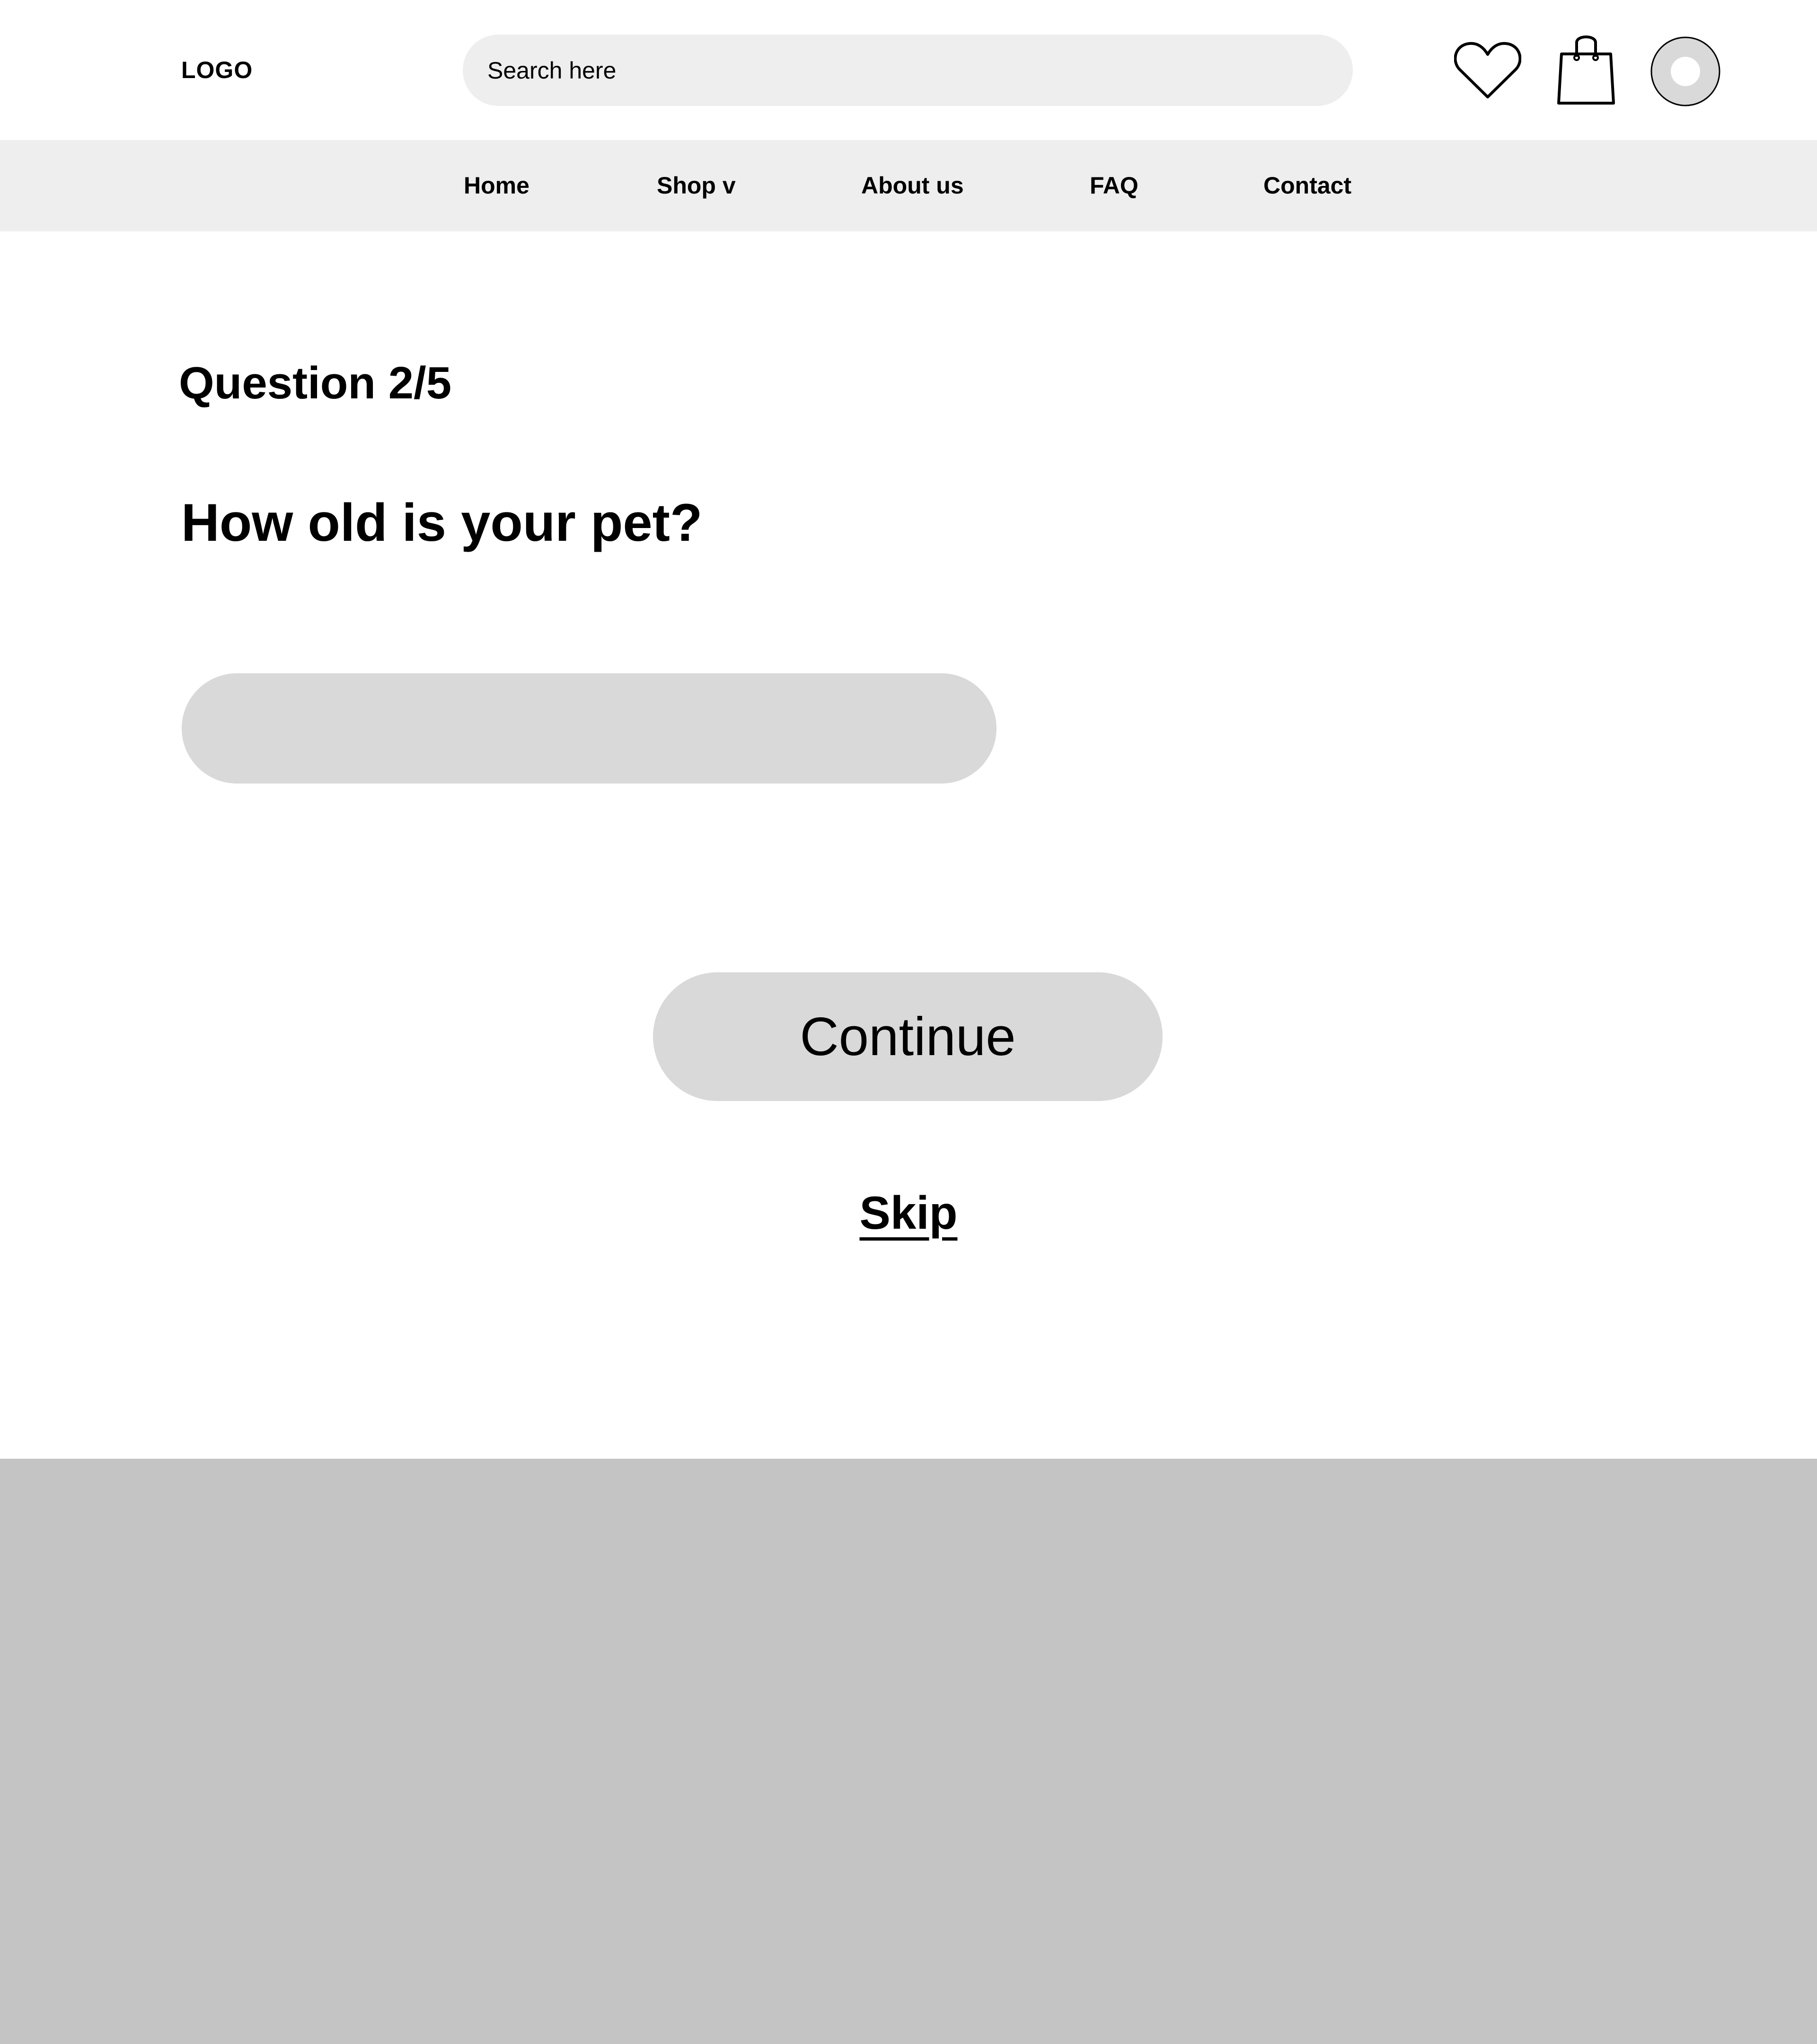  What do you see at coordinates (908, 1036) in the screenshot?
I see `continue-button: Continue` at bounding box center [908, 1036].